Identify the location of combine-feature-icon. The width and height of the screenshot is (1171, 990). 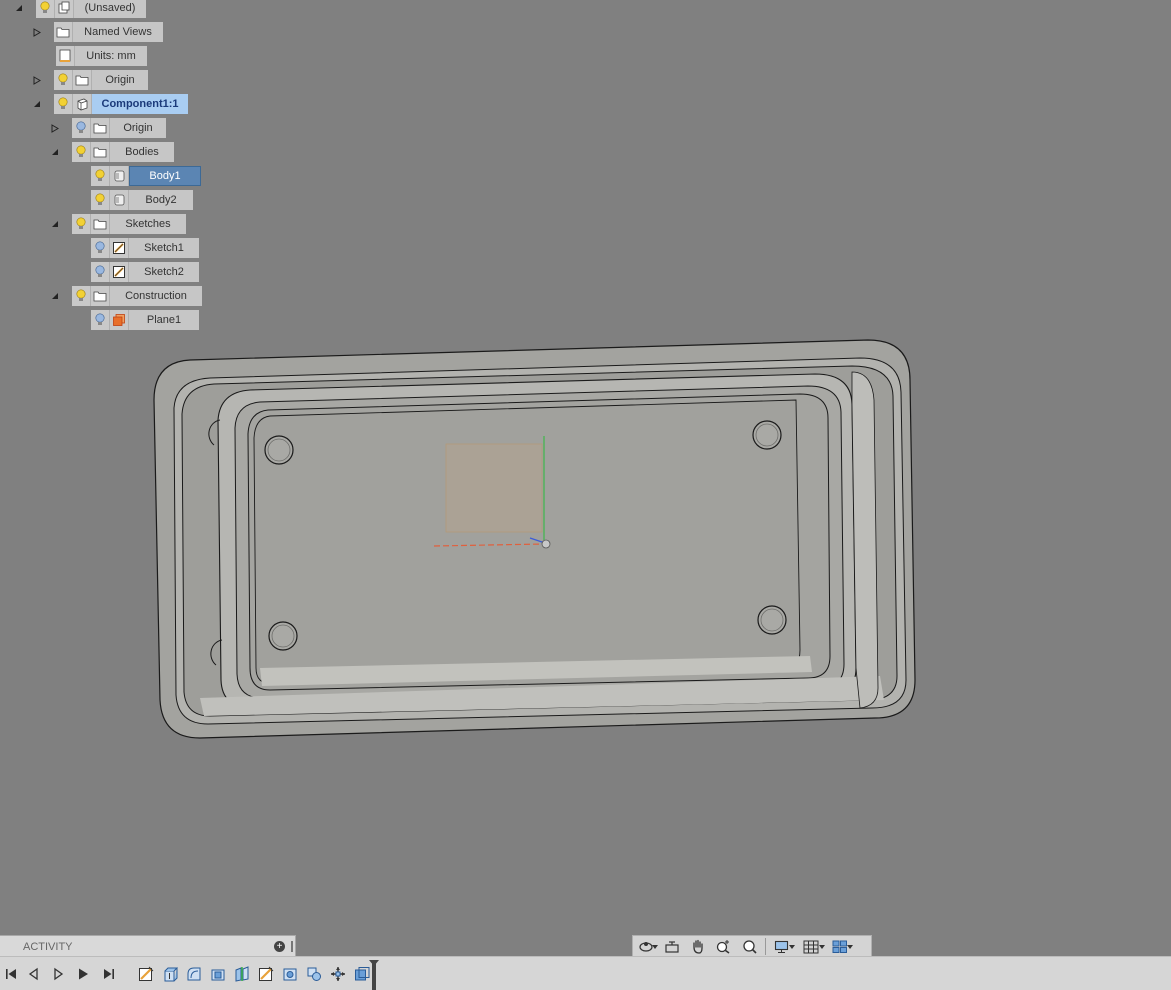
(314, 974).